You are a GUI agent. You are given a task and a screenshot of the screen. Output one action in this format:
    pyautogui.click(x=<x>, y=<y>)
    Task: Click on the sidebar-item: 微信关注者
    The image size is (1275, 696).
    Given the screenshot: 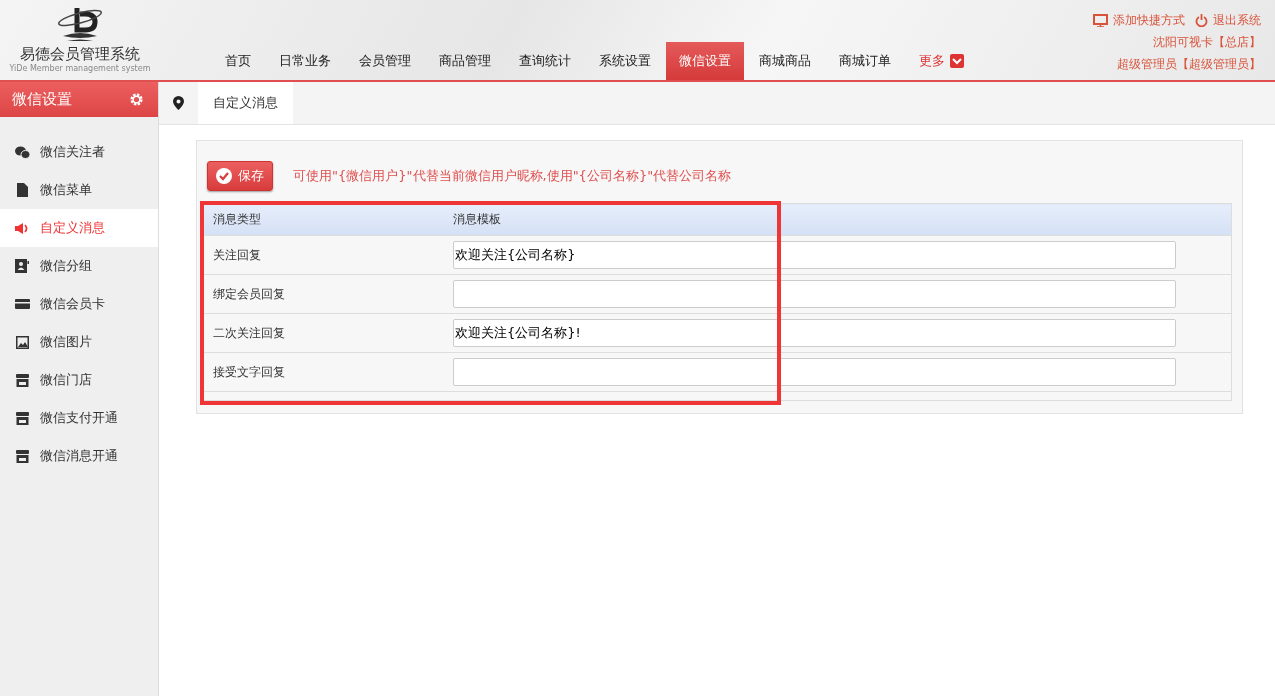 What is the action you would take?
    pyautogui.click(x=79, y=152)
    